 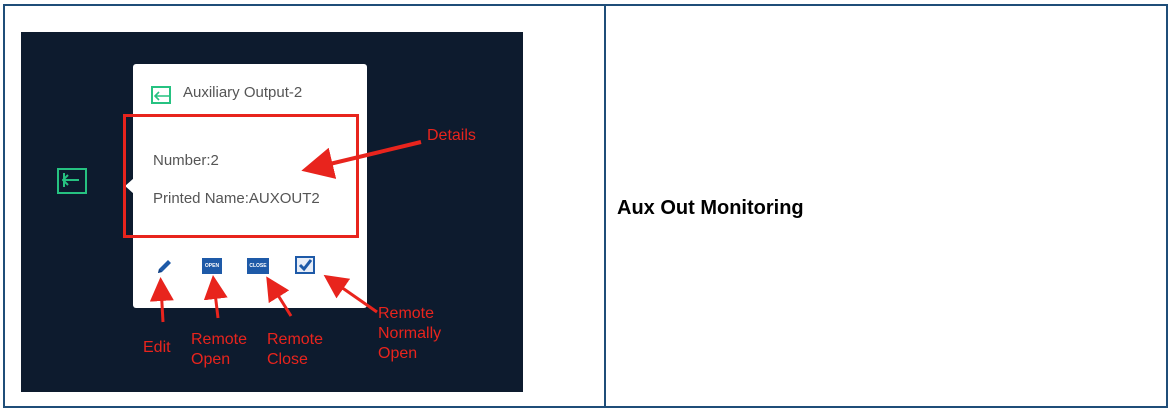 I want to click on remote-close-arrow, so click(x=279, y=296).